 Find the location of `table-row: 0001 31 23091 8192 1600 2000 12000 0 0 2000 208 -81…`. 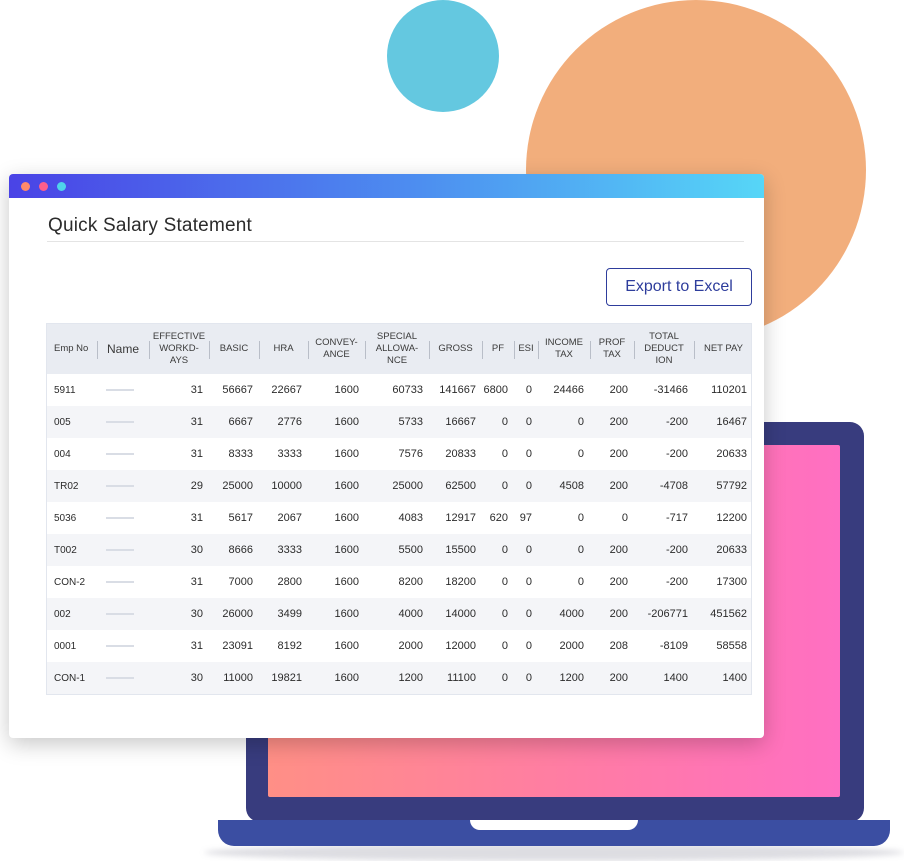

table-row: 0001 31 23091 8192 1600 2000 12000 0 0 2000 208 -81… is located at coordinates (399, 646).